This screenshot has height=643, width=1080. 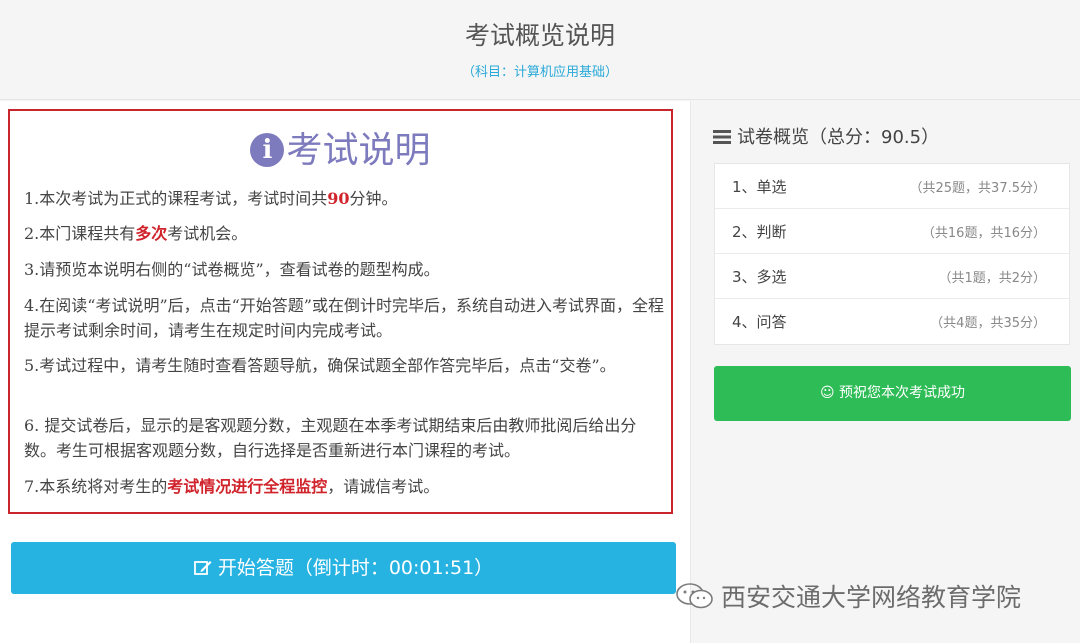 I want to click on overview-heading: 试卷概览（总分：90.5）, so click(x=826, y=136).